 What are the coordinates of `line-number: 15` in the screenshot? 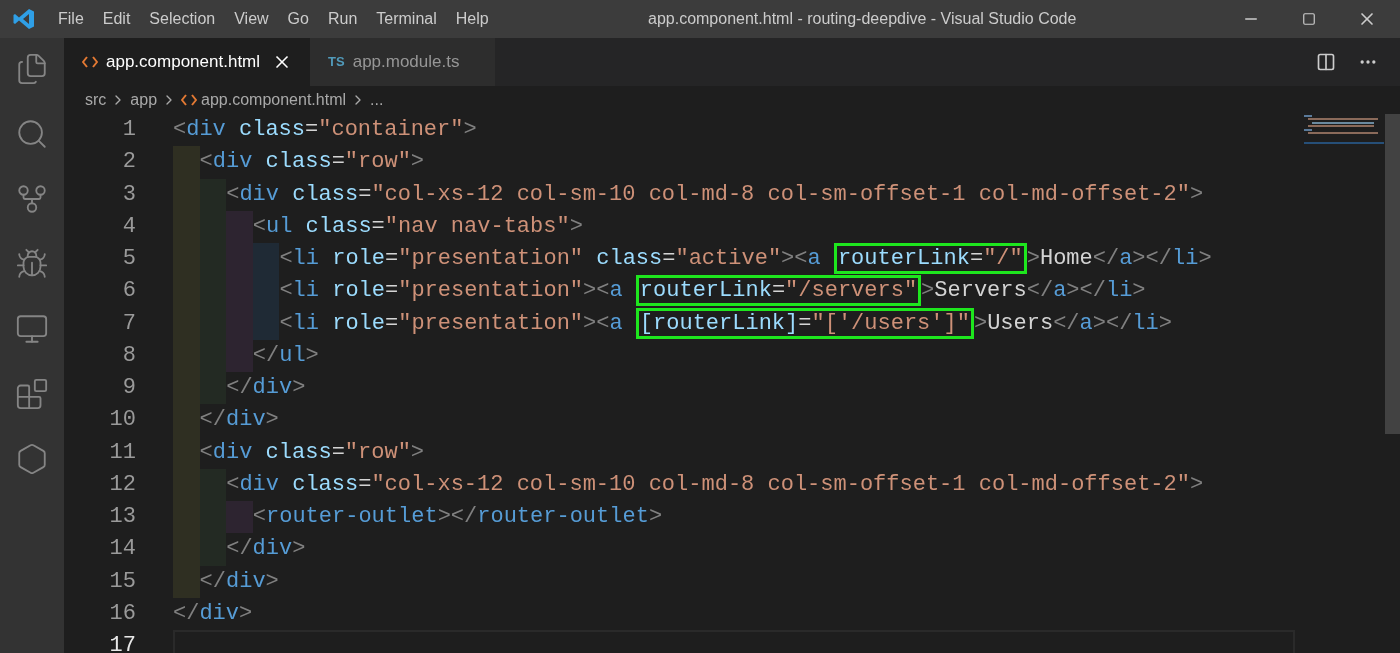 It's located at (122, 581).